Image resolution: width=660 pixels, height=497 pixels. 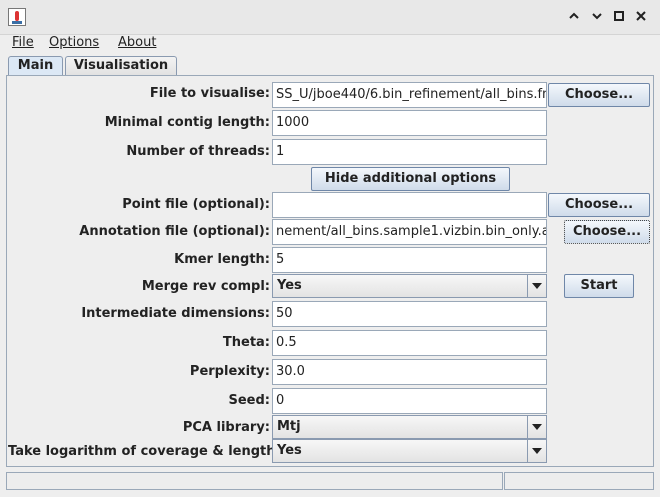 I want to click on merge-rev-compl-select: Yes, so click(x=409, y=286).